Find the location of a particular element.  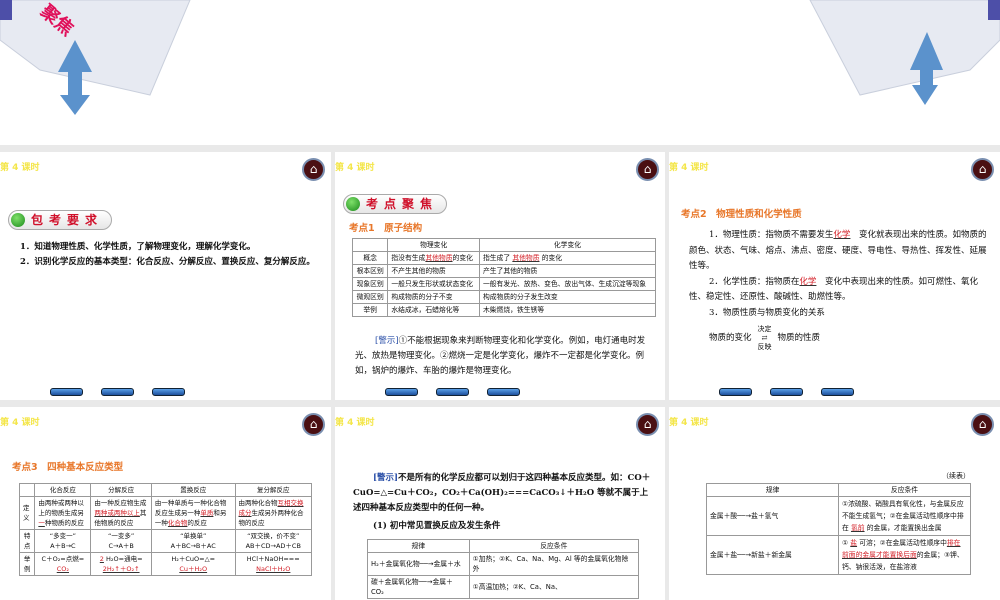

table-row: 碳＋金属氧化物──→金属＋CO₂ ①高温加热；②K、Ca、Na、 is located at coordinates (503, 587).